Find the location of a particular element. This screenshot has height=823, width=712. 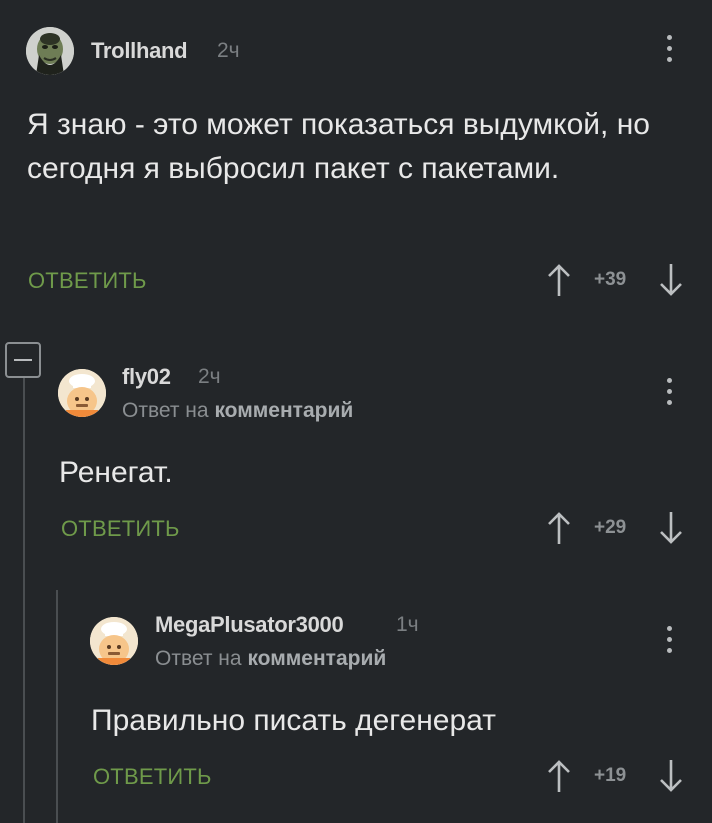

comment-author: Trollhand is located at coordinates (139, 51).